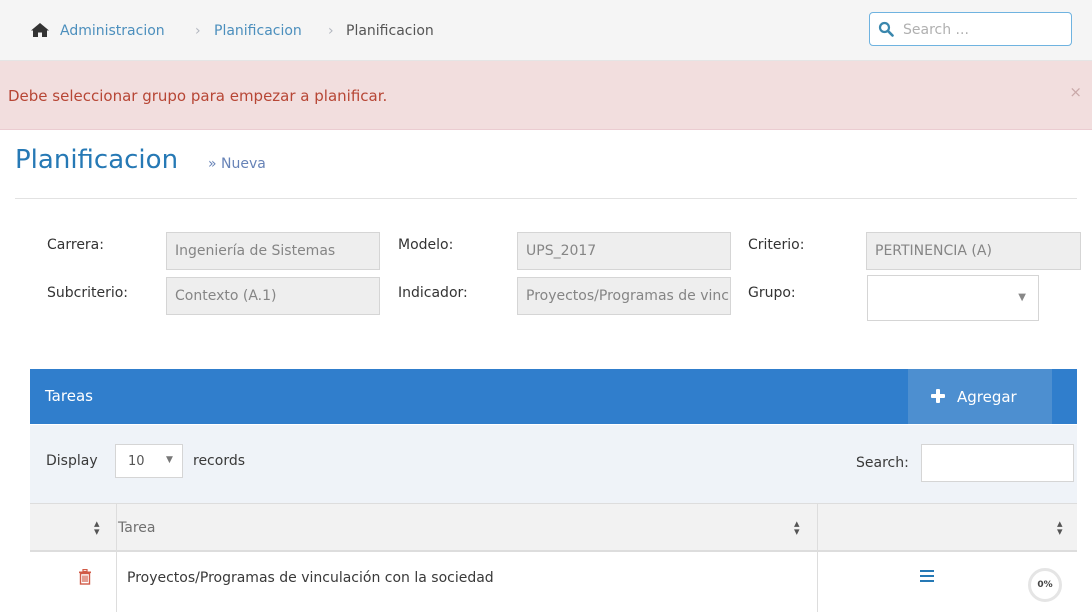 The image size is (1092, 612). I want to click on search-icon, so click(886, 29).